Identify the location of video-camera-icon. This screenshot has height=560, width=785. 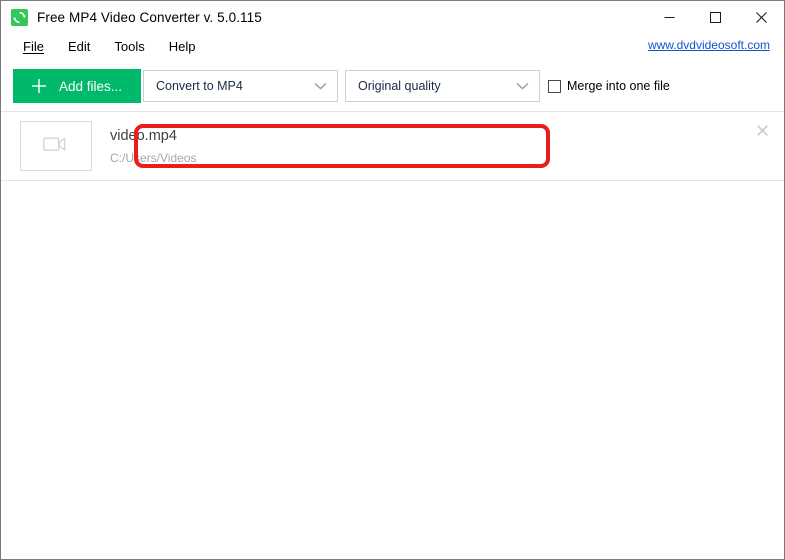
(56, 146).